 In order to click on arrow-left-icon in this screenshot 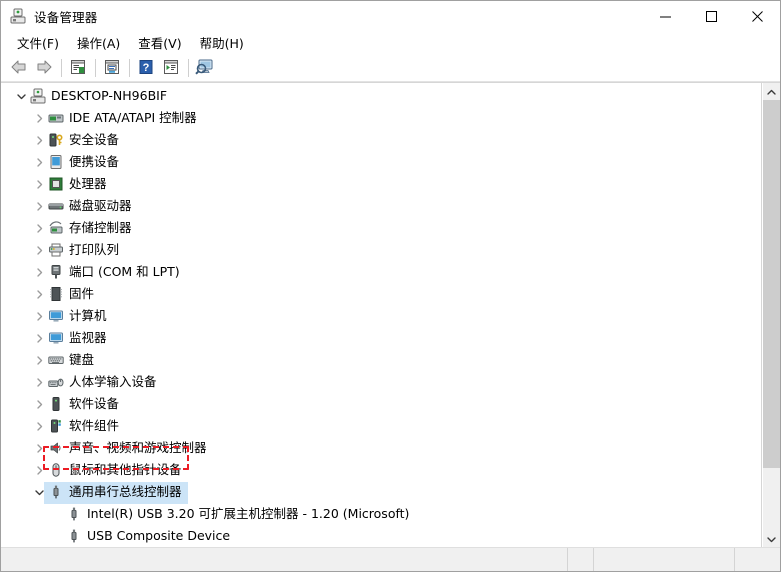, I will do `click(19, 68)`.